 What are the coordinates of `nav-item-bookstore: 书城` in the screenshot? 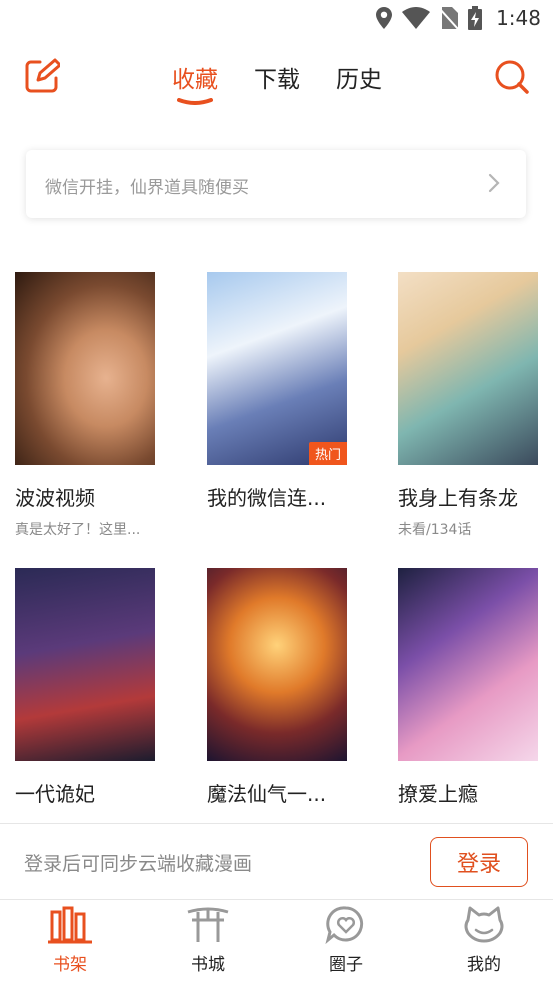 It's located at (208, 940).